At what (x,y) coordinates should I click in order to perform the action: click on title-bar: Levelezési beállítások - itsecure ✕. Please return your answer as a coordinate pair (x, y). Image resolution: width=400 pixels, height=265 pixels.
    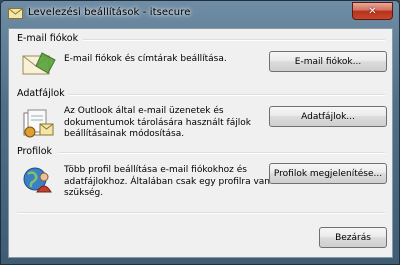
    Looking at the image, I should click on (200, 14).